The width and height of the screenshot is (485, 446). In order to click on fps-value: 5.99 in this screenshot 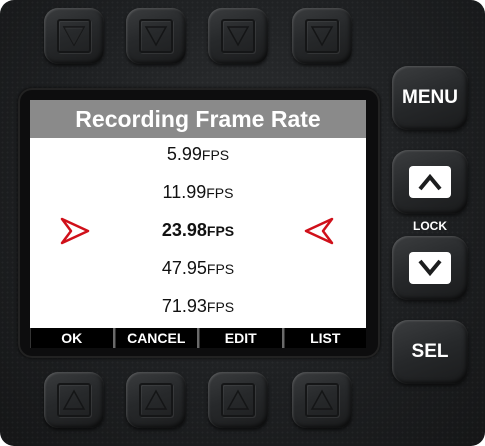, I will do `click(184, 154)`.